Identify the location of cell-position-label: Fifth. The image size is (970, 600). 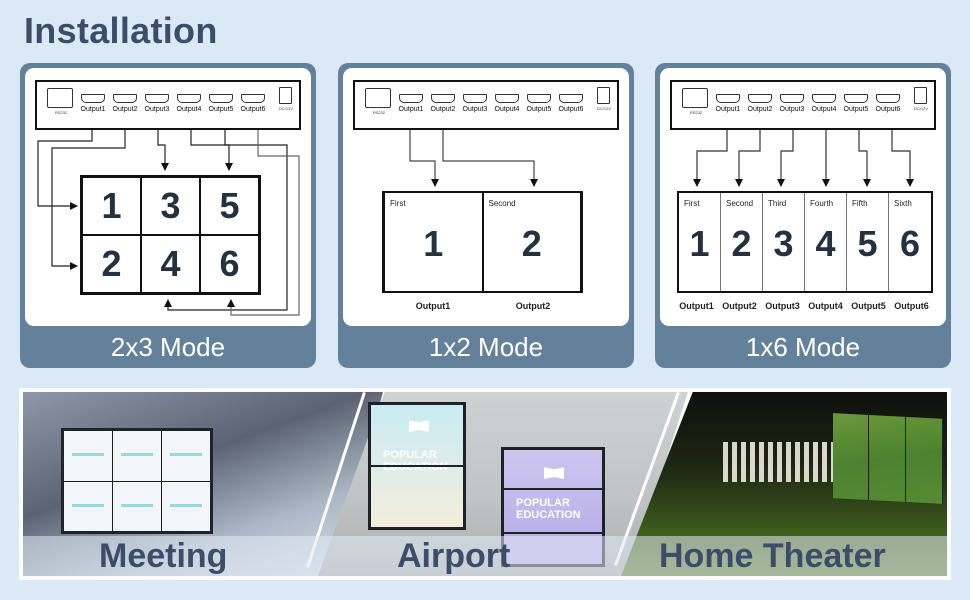
(860, 203).